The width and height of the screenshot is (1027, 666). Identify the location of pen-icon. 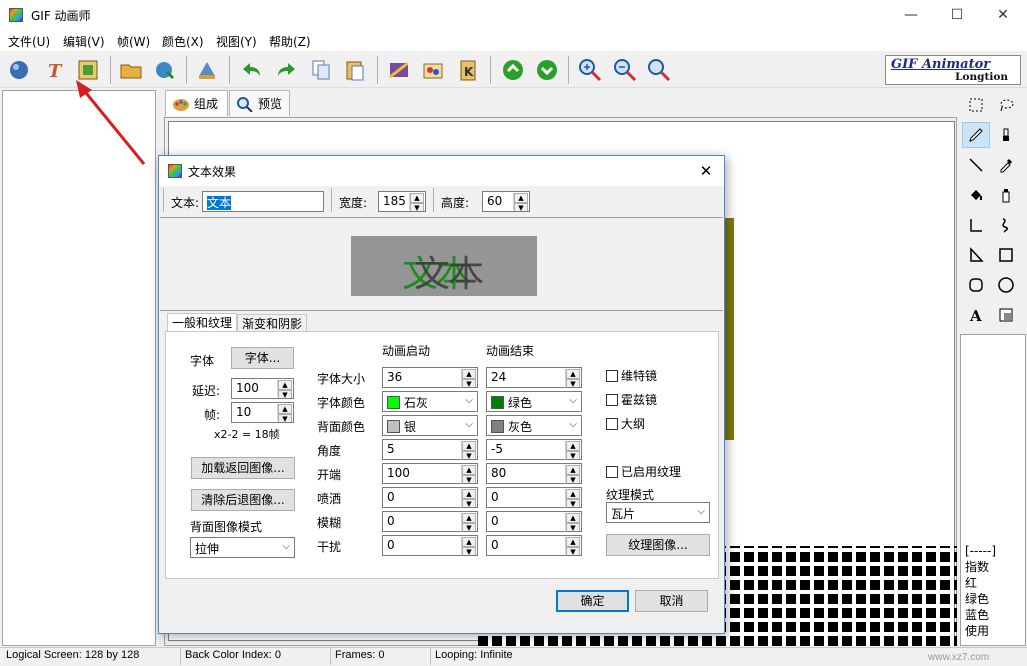
(976, 135).